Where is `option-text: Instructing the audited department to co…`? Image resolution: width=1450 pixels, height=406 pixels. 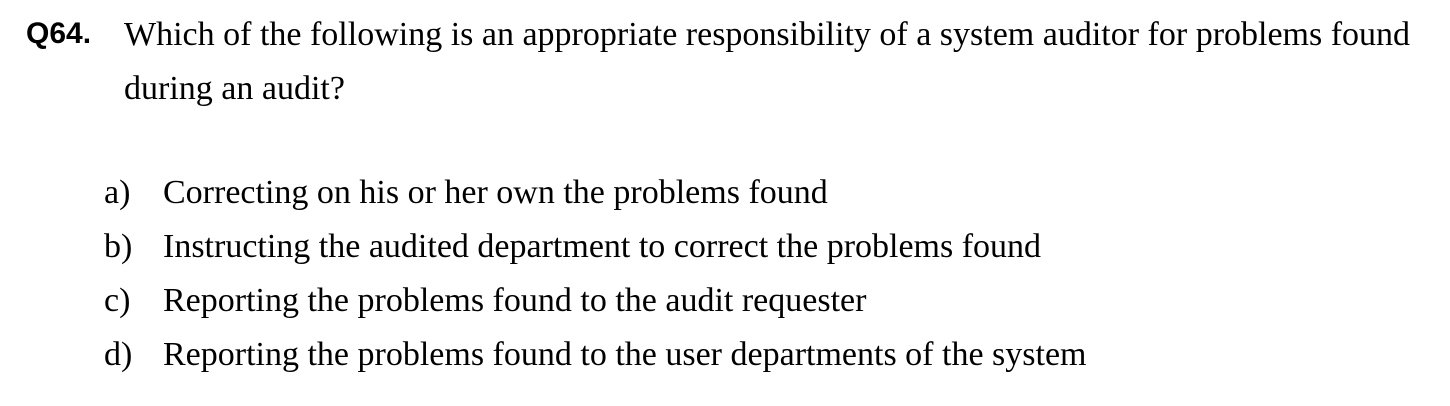
option-text: Instructing the audited department to co… is located at coordinates (602, 246).